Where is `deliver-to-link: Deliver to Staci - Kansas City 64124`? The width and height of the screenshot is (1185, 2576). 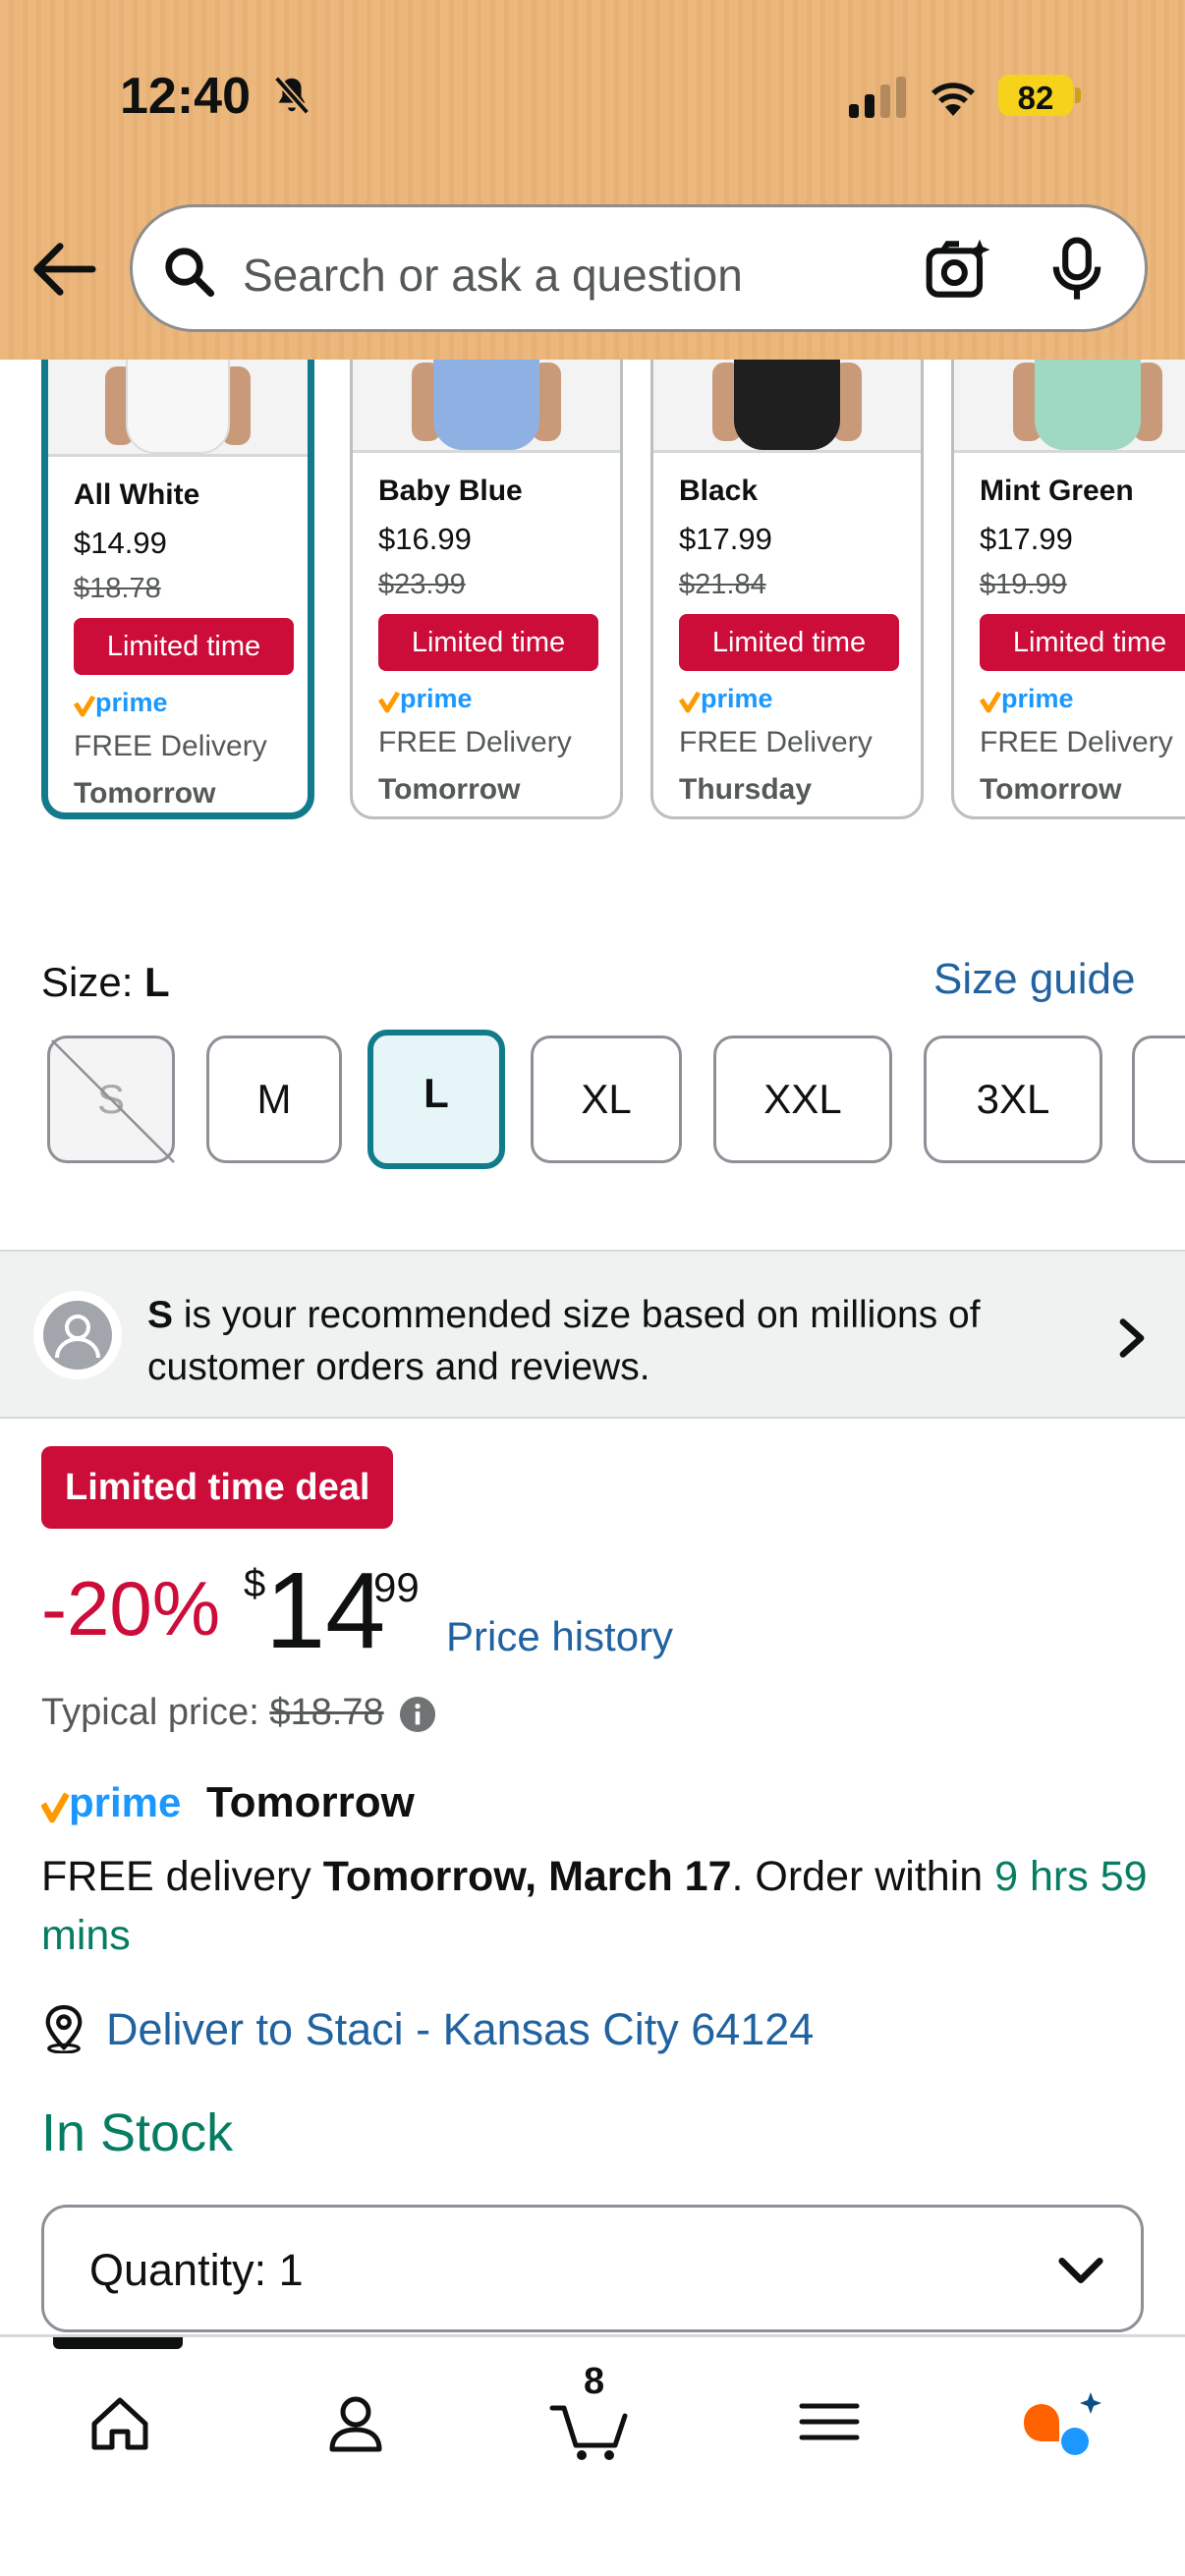 deliver-to-link: Deliver to Staci - Kansas City 64124 is located at coordinates (460, 2029).